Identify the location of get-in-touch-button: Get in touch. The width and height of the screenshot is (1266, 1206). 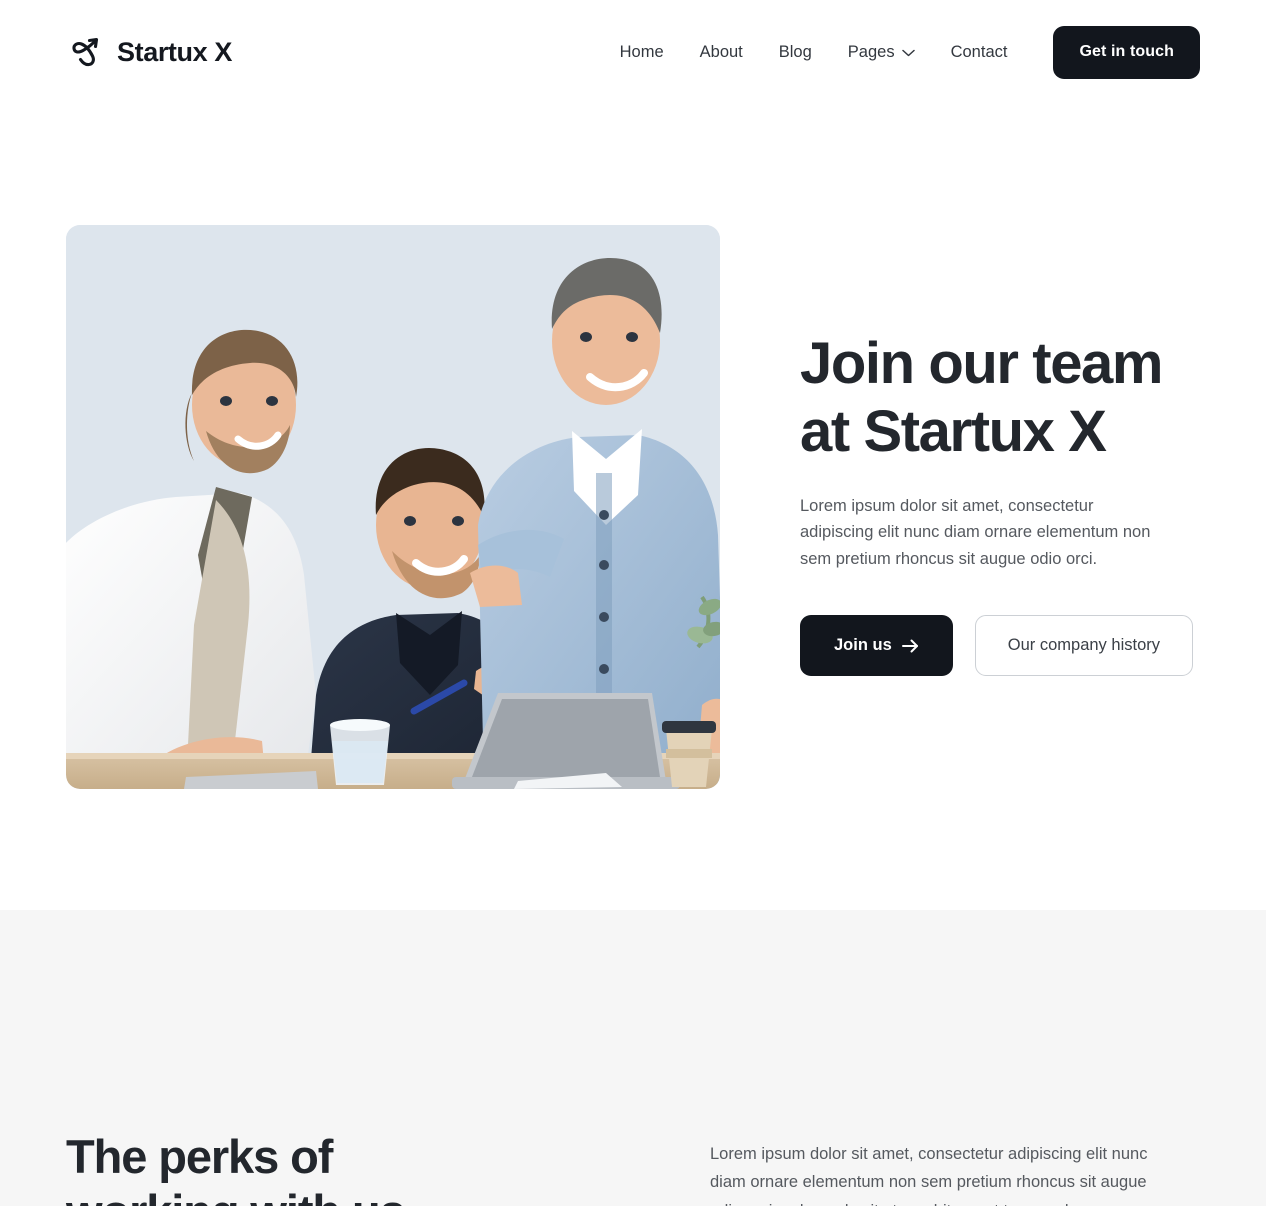
(1126, 52).